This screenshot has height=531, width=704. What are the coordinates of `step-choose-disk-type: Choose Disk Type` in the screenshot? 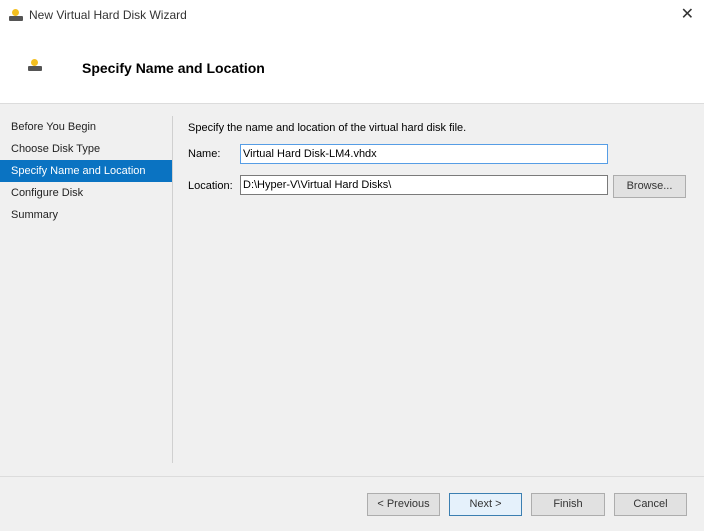 It's located at (86, 149).